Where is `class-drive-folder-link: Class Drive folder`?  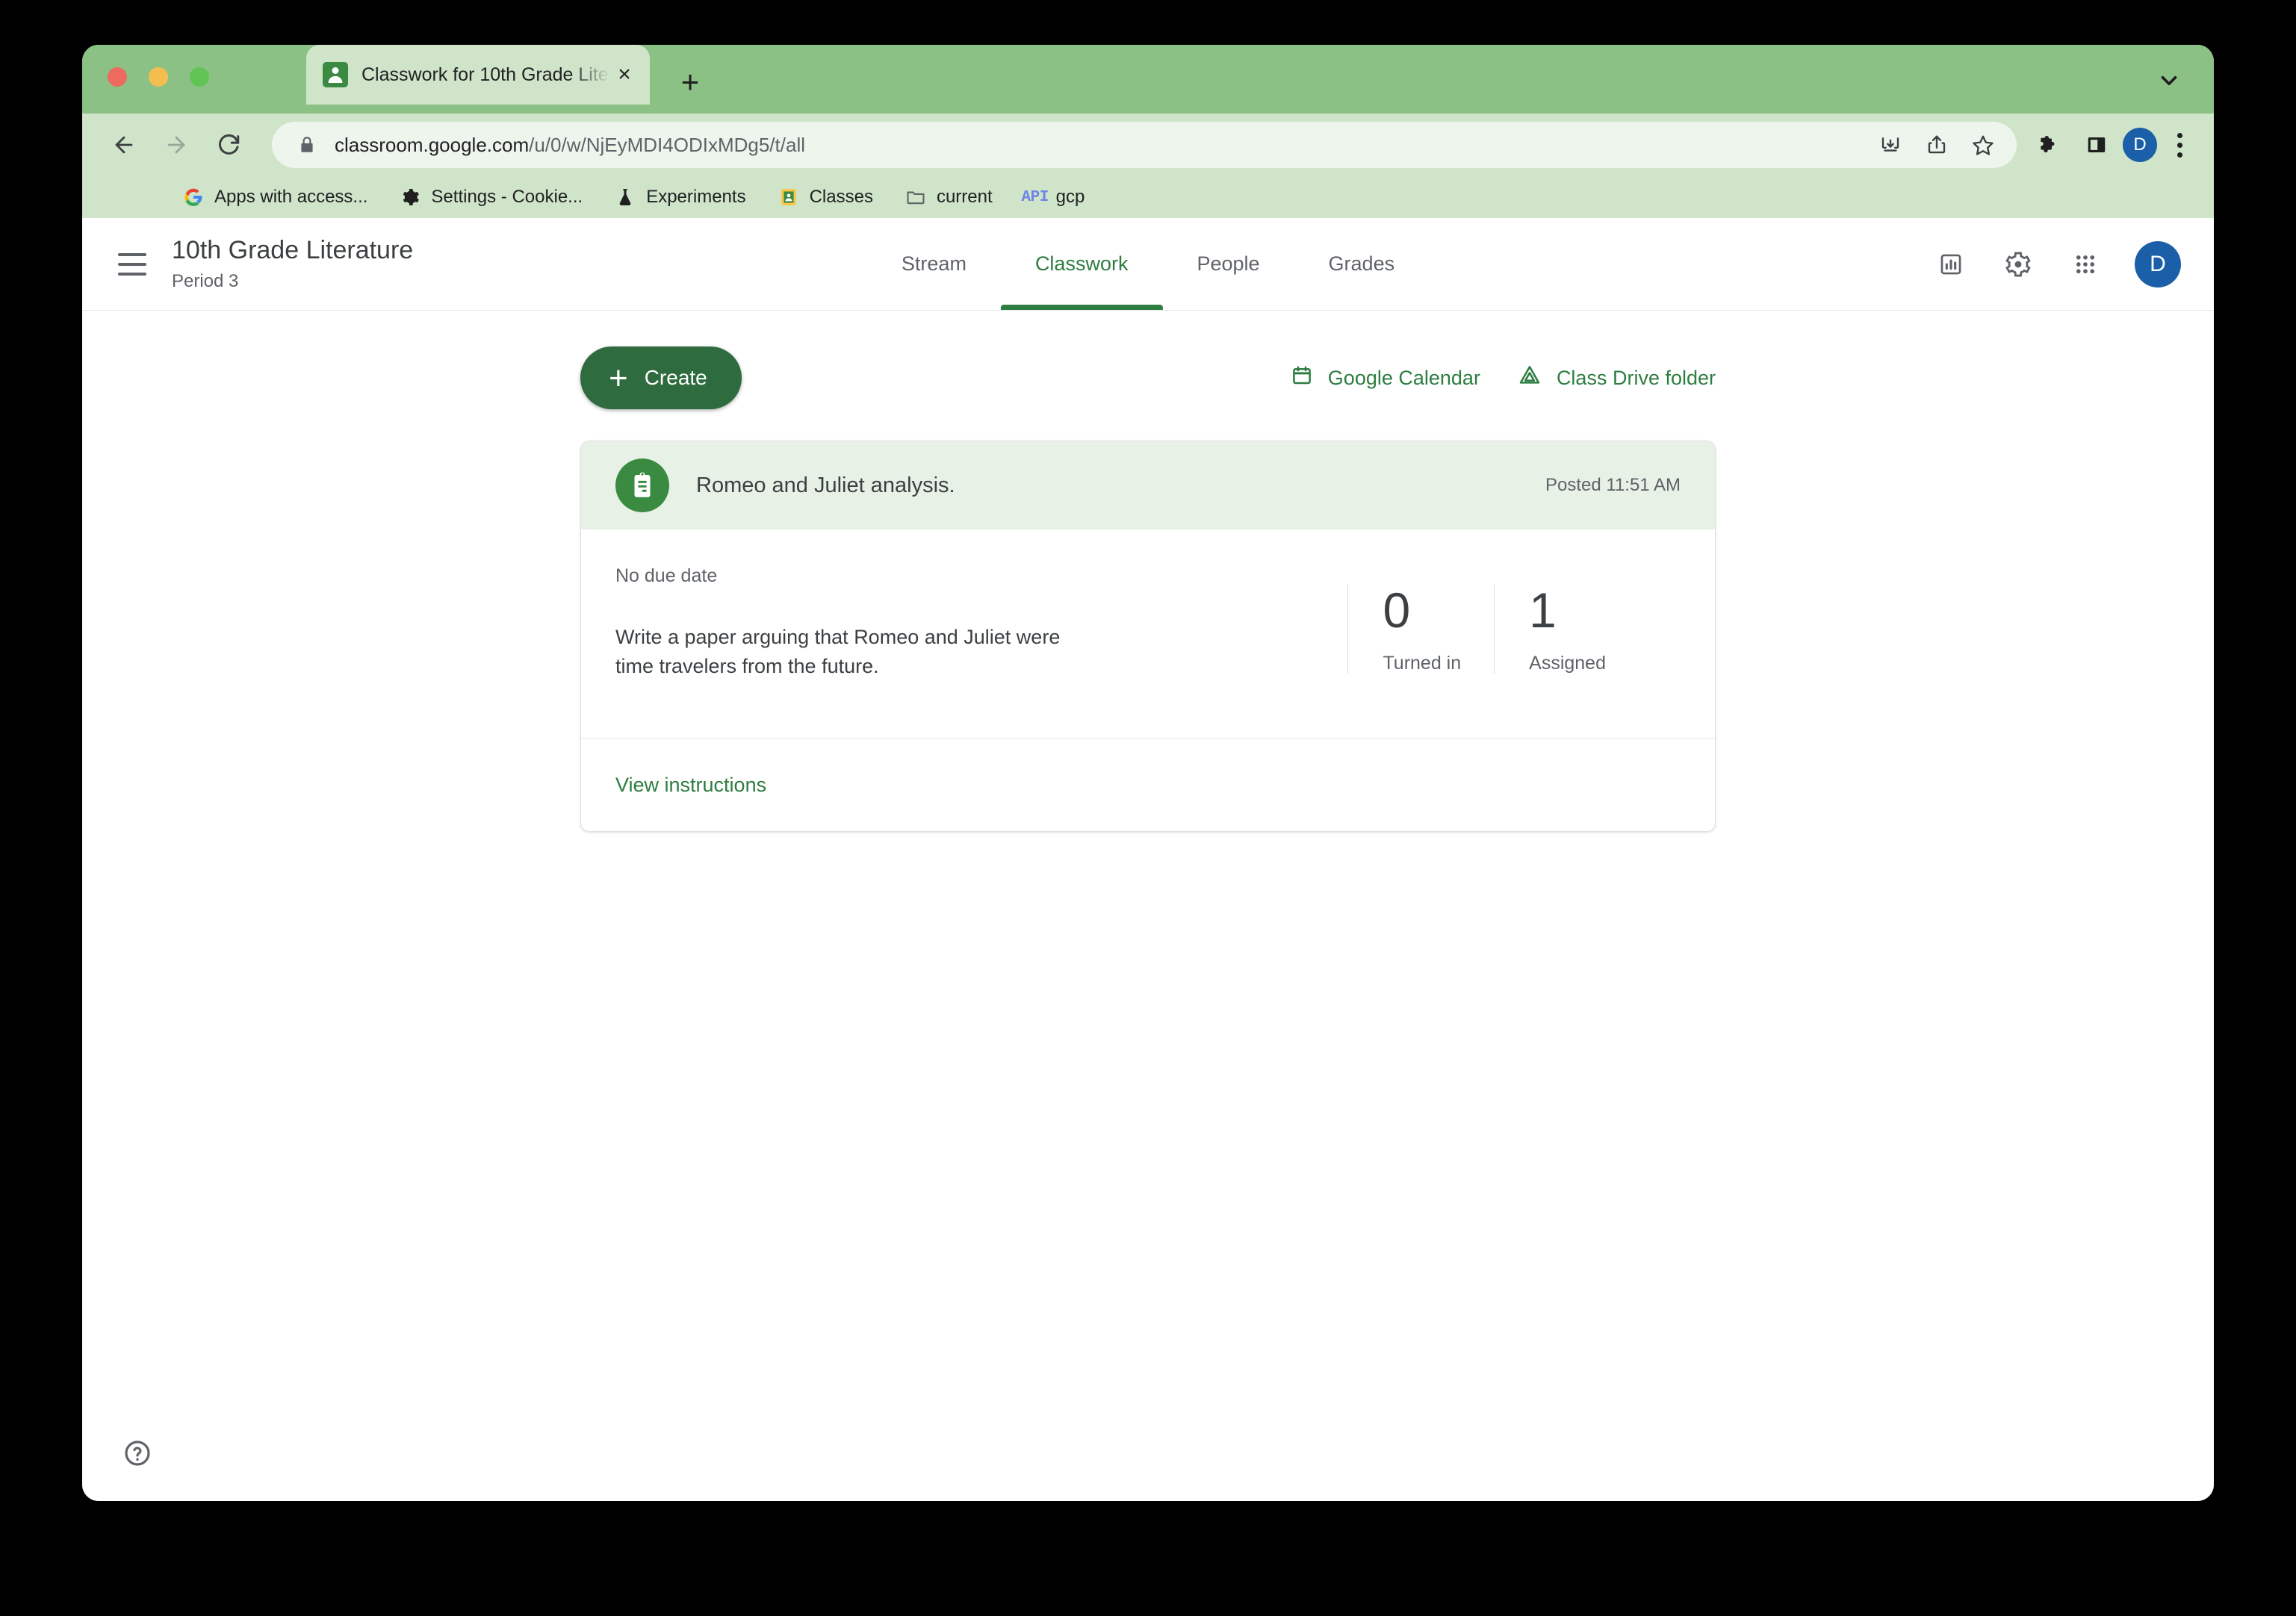
class-drive-folder-link: Class Drive folder is located at coordinates (1617, 379).